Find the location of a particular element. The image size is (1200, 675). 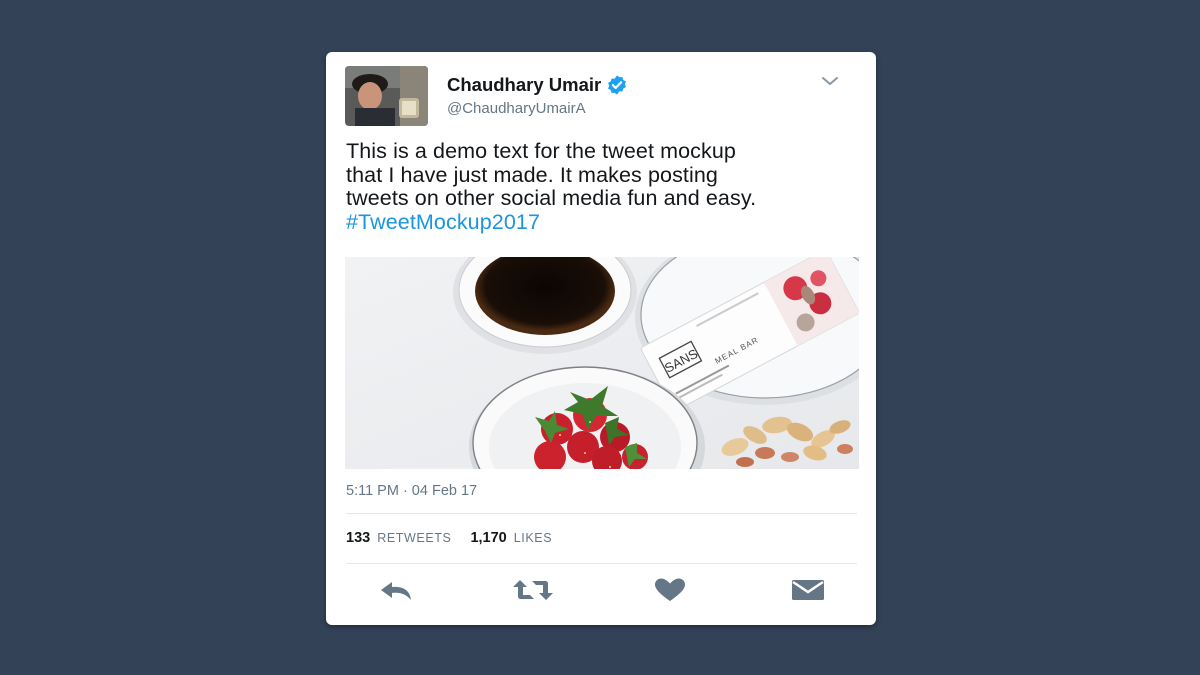

avatar is located at coordinates (386, 96).